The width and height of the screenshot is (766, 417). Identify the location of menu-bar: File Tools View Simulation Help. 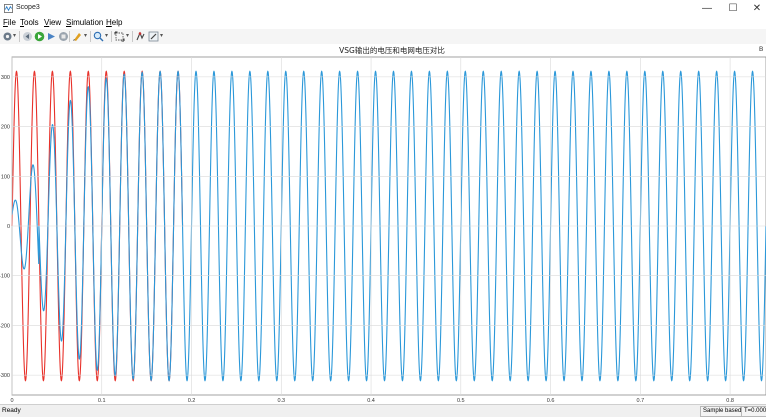
(383, 23).